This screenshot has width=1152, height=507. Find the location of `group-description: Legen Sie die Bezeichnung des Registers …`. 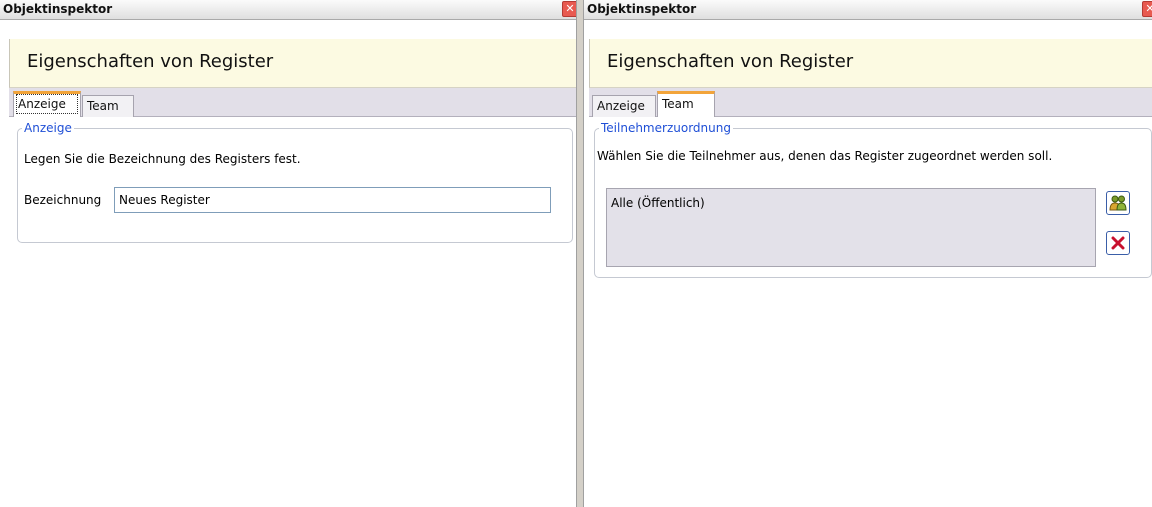

group-description: Legen Sie die Bezeichnung des Registers … is located at coordinates (162, 159).